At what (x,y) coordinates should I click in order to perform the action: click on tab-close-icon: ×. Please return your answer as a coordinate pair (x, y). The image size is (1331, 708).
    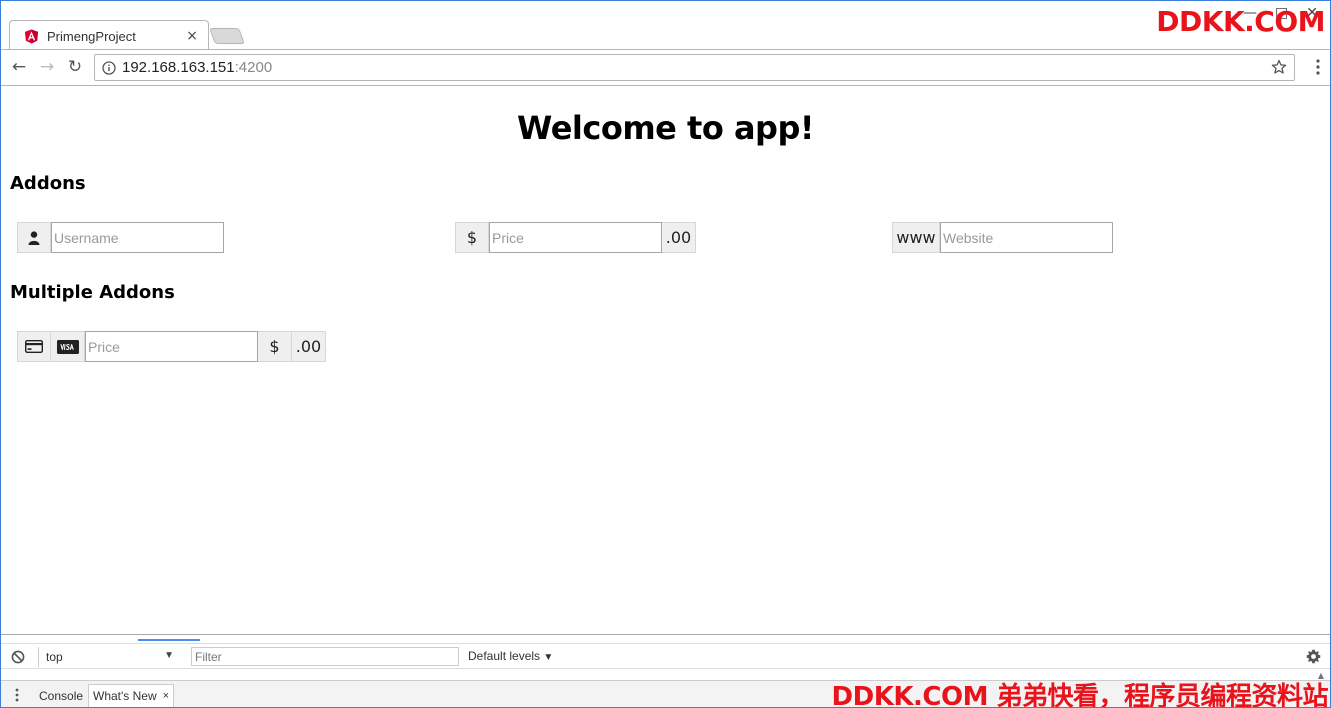
    Looking at the image, I should click on (192, 36).